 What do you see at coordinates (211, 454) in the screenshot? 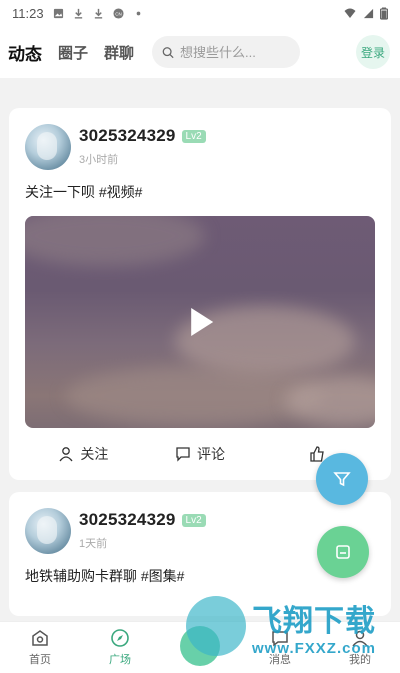
I see `comment-label: 评论` at bounding box center [211, 454].